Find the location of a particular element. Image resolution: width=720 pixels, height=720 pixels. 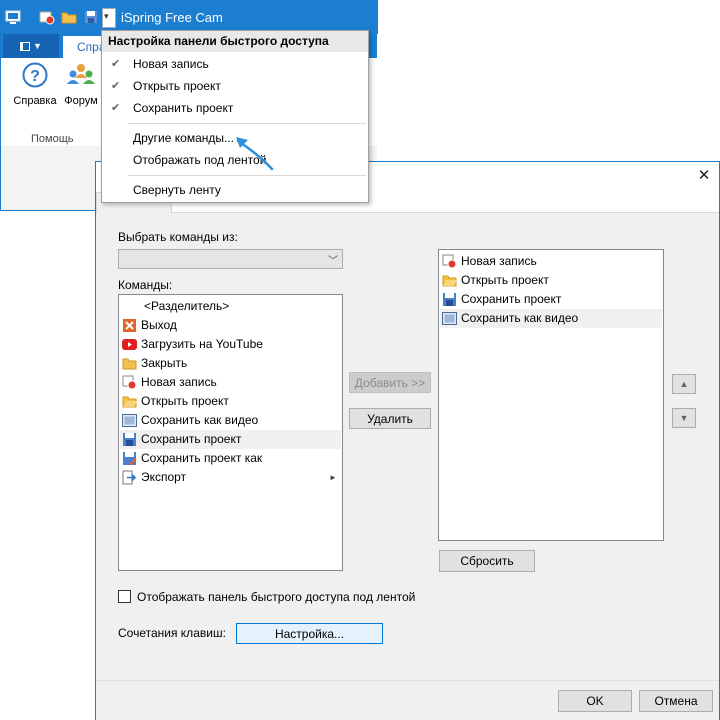

chevron-down-icon: ▾ is located at coordinates (106, 16).